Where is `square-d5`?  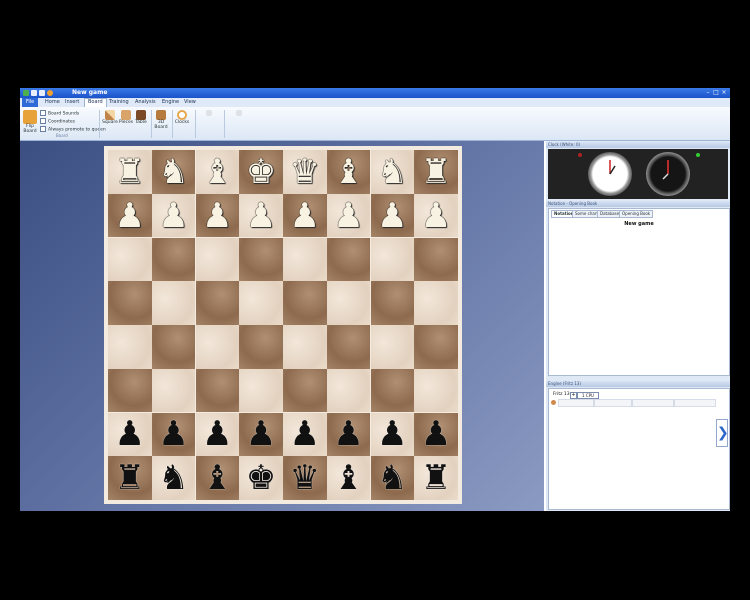 square-d5 is located at coordinates (261, 303).